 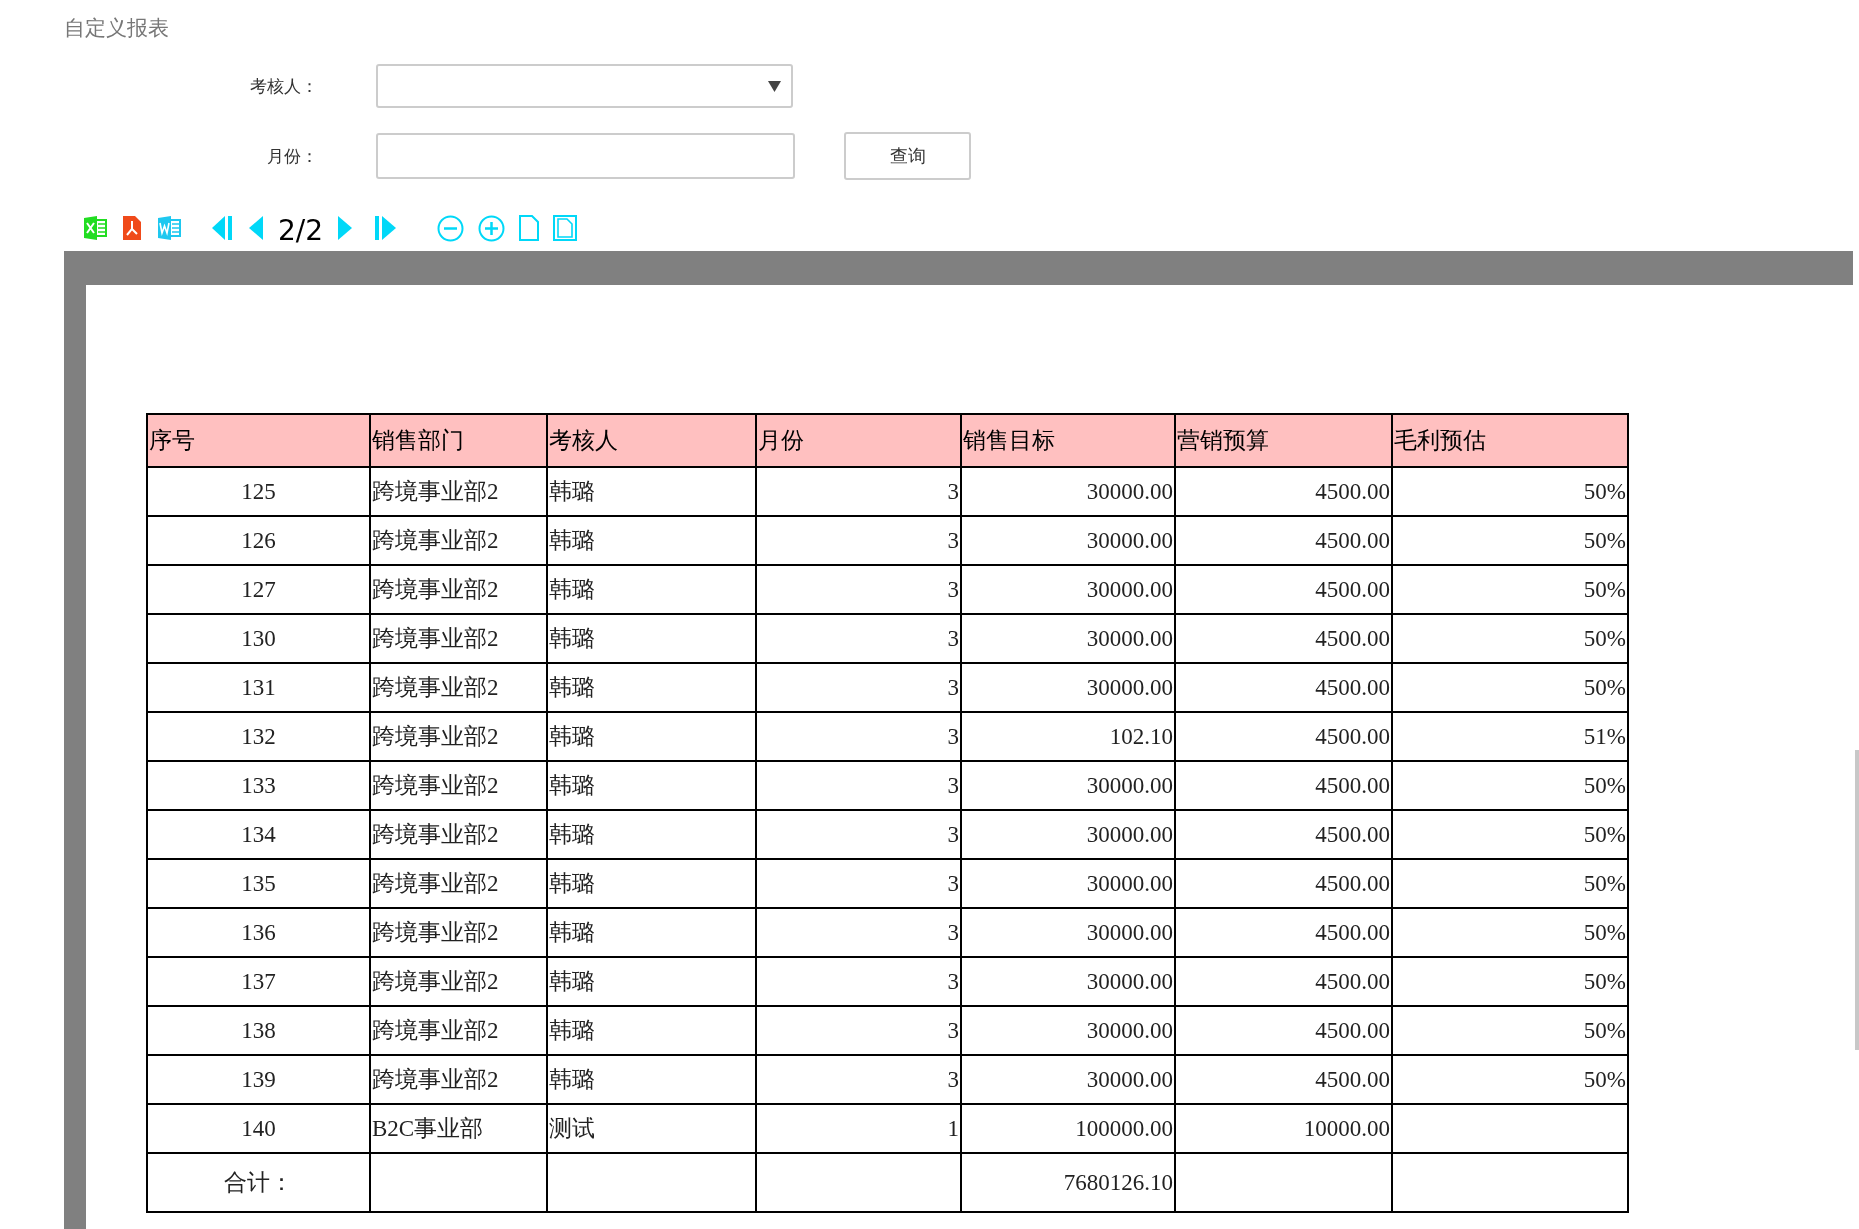 I want to click on scrollbar-thumb, so click(x=1857, y=900).